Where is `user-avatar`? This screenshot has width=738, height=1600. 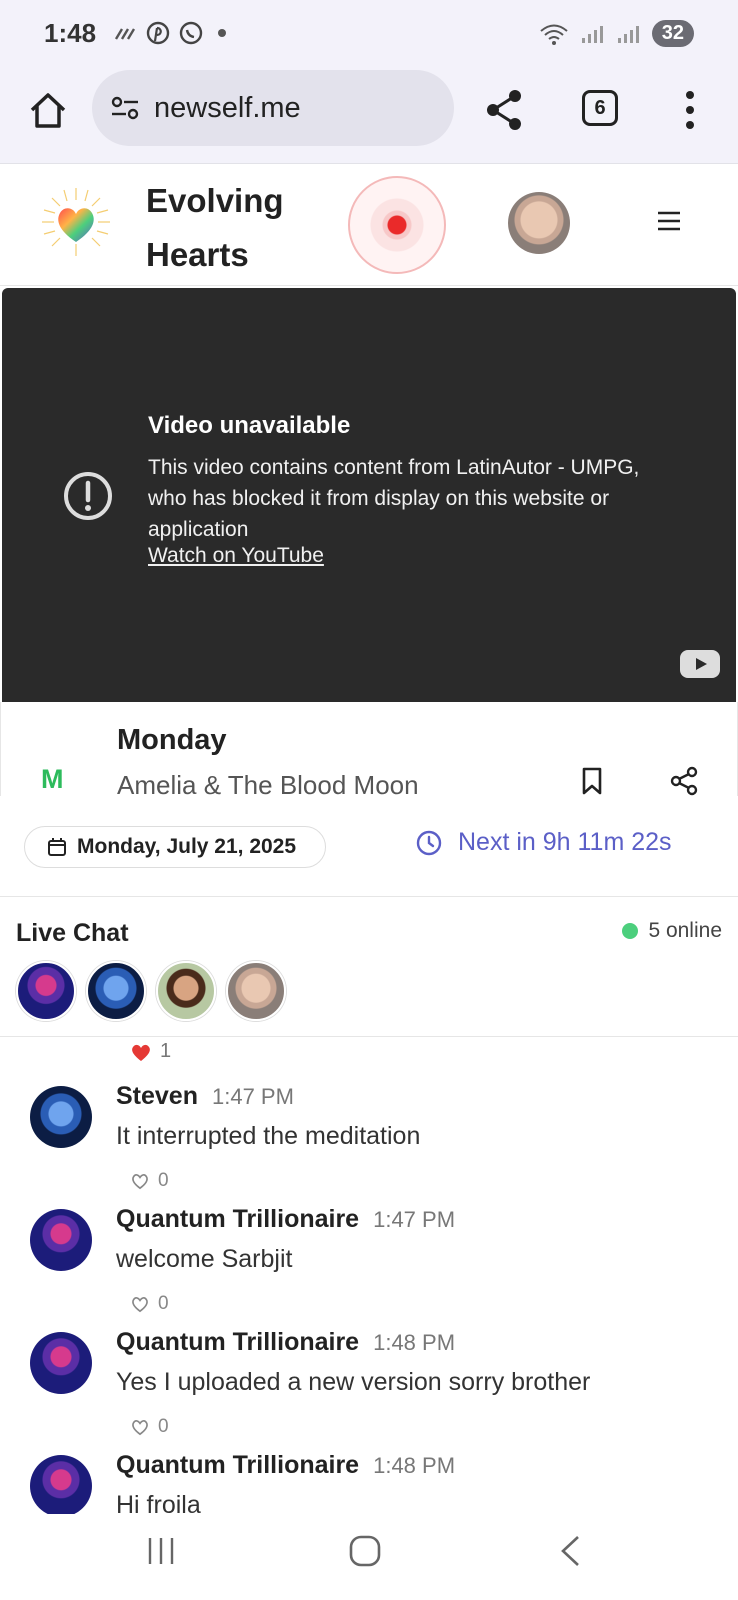
user-avatar is located at coordinates (539, 223).